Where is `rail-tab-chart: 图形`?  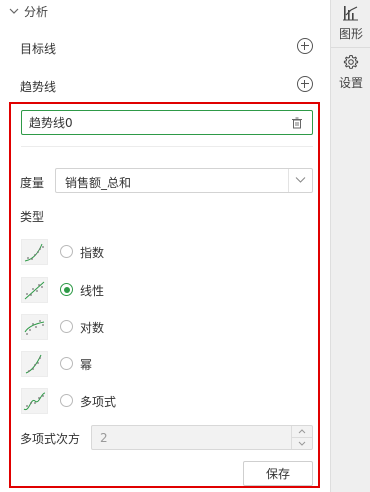
rail-tab-chart: 图形 is located at coordinates (350, 23).